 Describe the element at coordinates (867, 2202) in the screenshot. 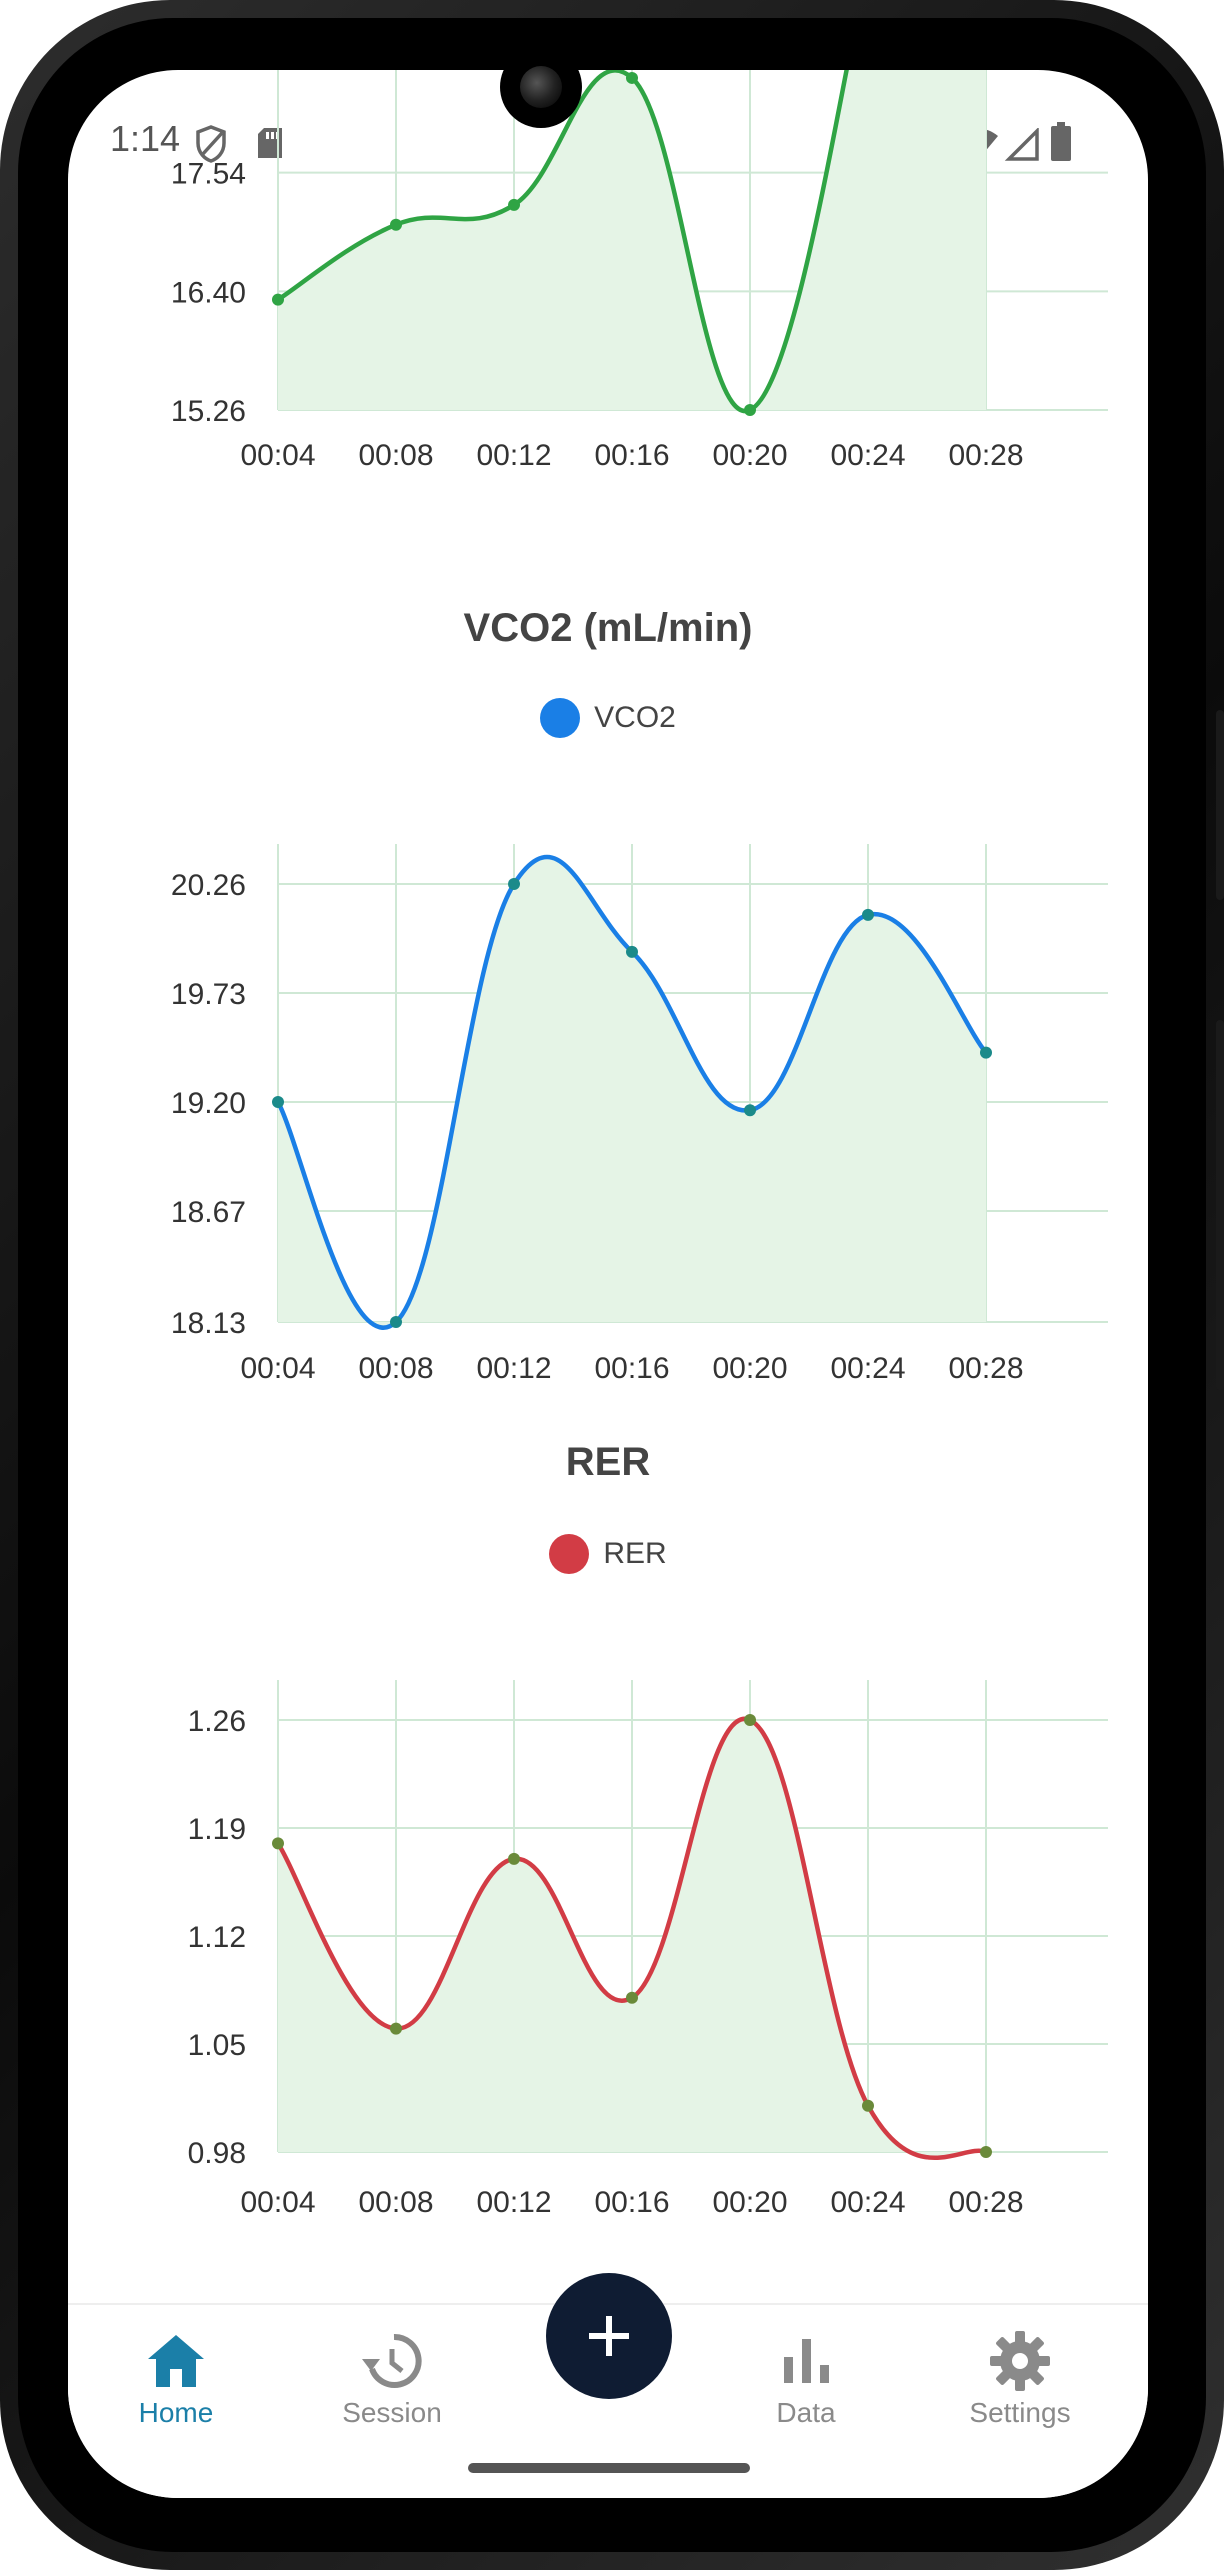

I see `rer-x-tick-label: 00:24` at that location.